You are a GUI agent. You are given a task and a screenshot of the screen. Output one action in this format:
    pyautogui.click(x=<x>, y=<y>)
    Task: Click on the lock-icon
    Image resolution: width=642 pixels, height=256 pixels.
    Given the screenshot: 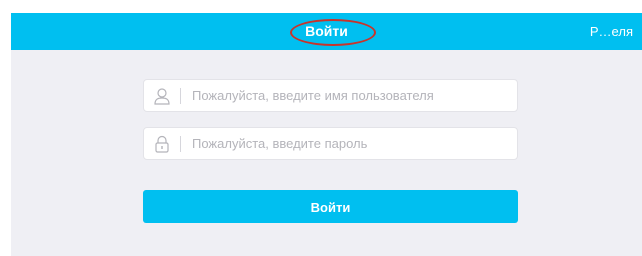 What is the action you would take?
    pyautogui.click(x=162, y=144)
    